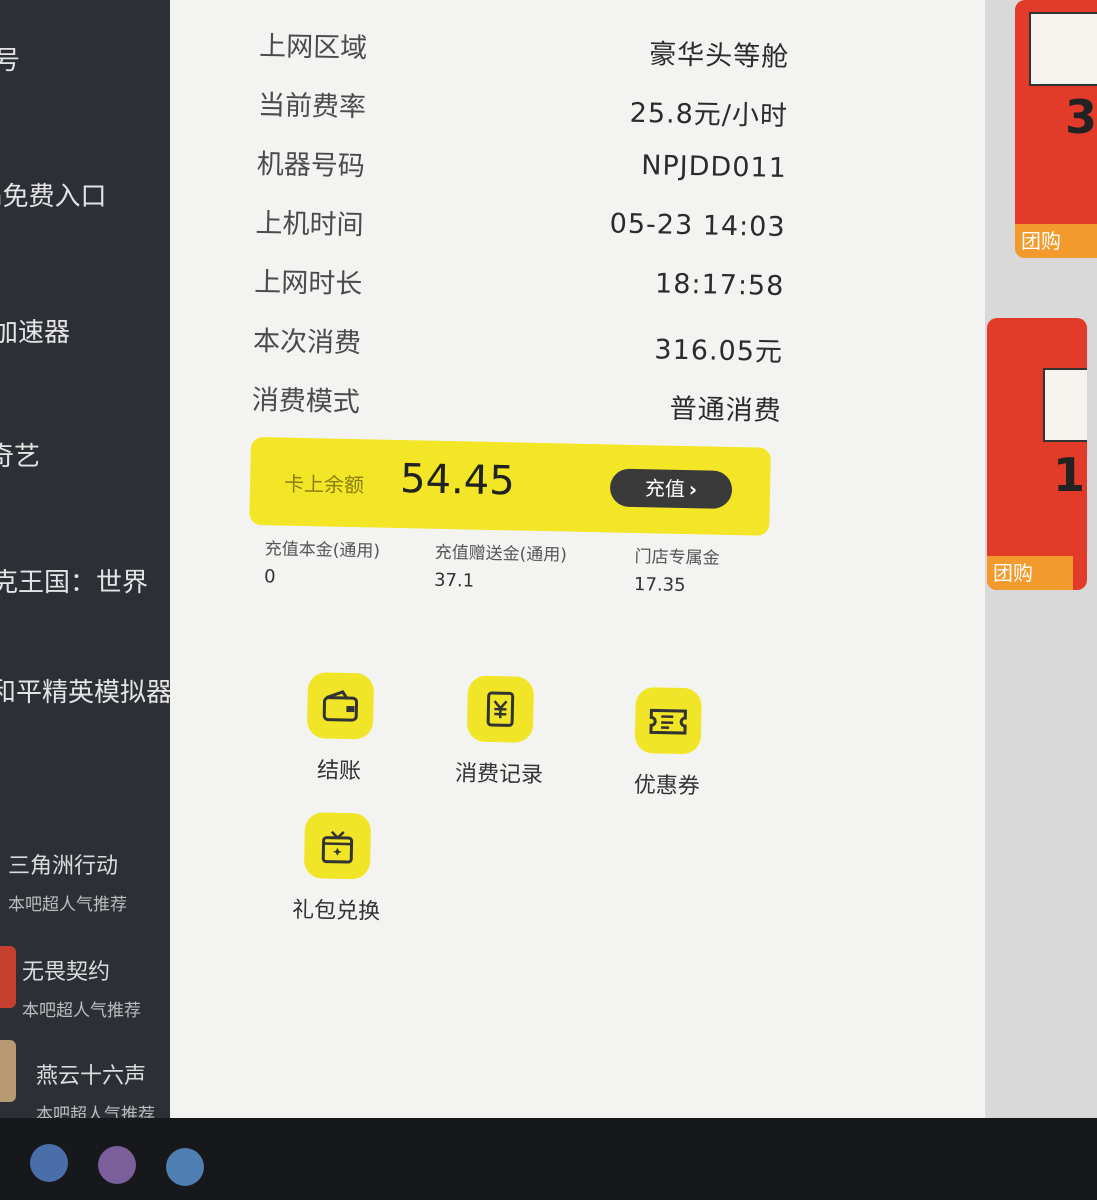 The height and width of the screenshot is (1200, 1097). Describe the element at coordinates (509, 568) in the screenshot. I see `breakdown-item: 充值赠送金(通用) 37.1` at that location.